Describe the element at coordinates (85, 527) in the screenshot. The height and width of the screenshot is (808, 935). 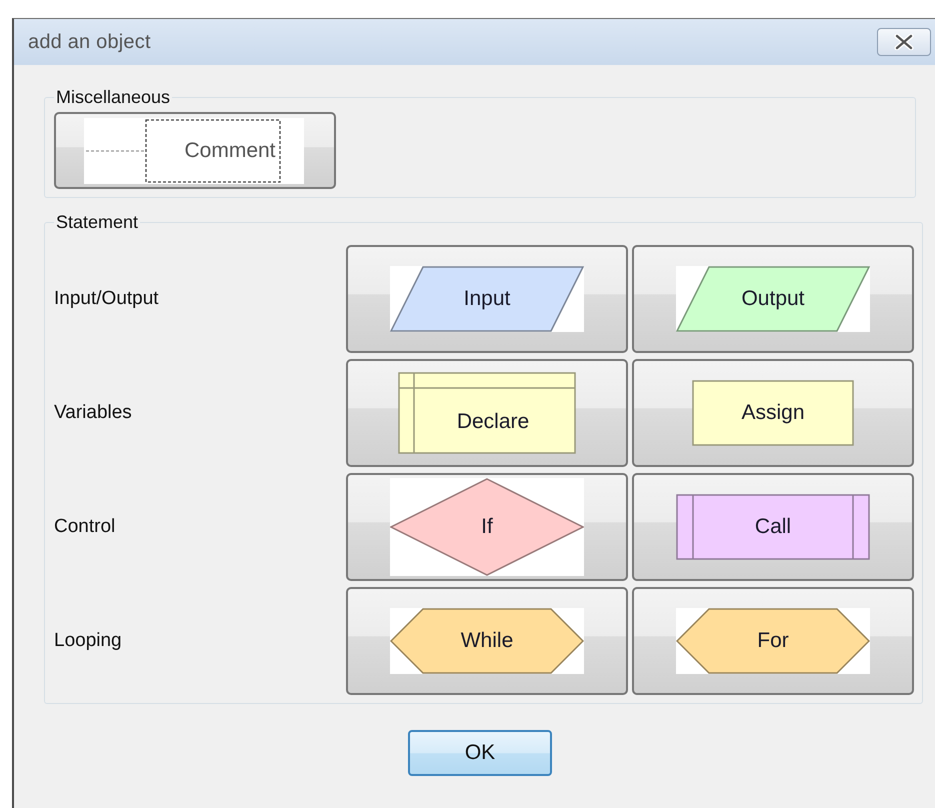
I see `row-label: Control` at that location.